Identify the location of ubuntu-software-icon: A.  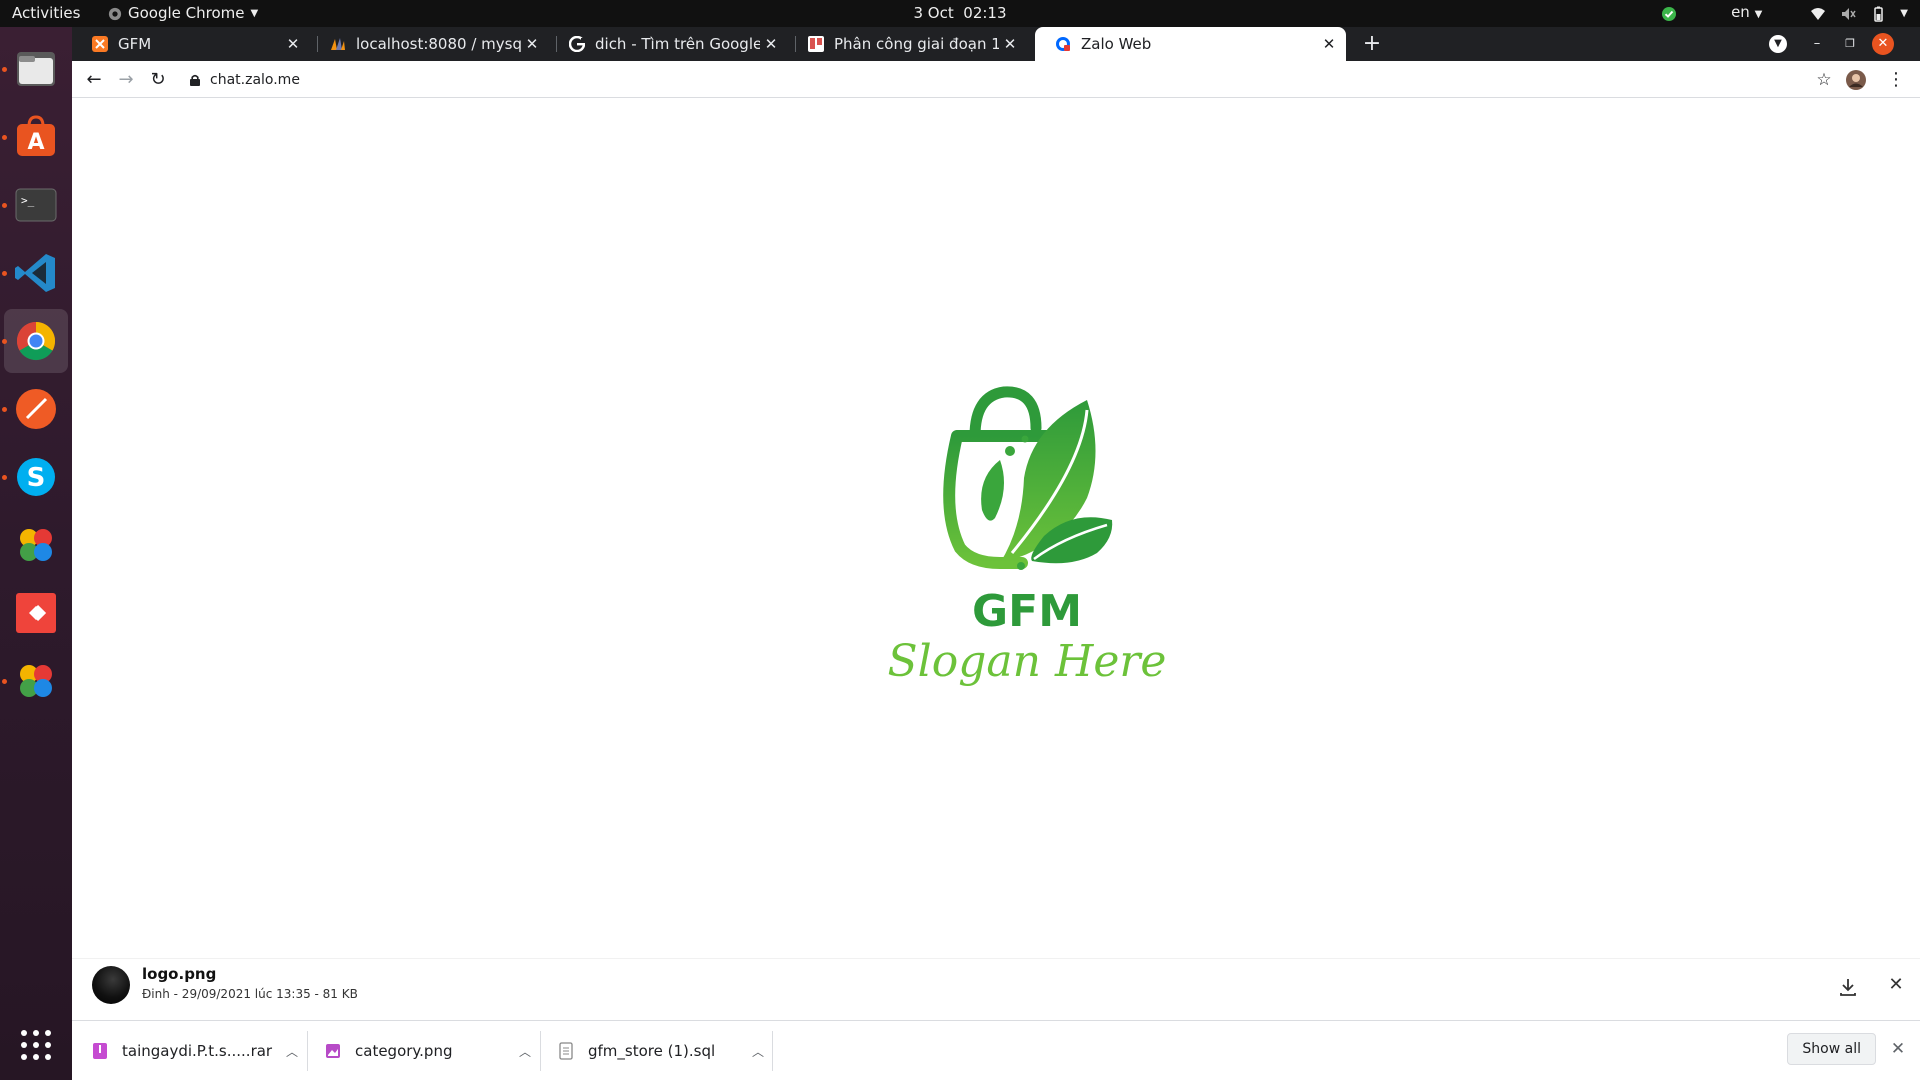
(36, 135).